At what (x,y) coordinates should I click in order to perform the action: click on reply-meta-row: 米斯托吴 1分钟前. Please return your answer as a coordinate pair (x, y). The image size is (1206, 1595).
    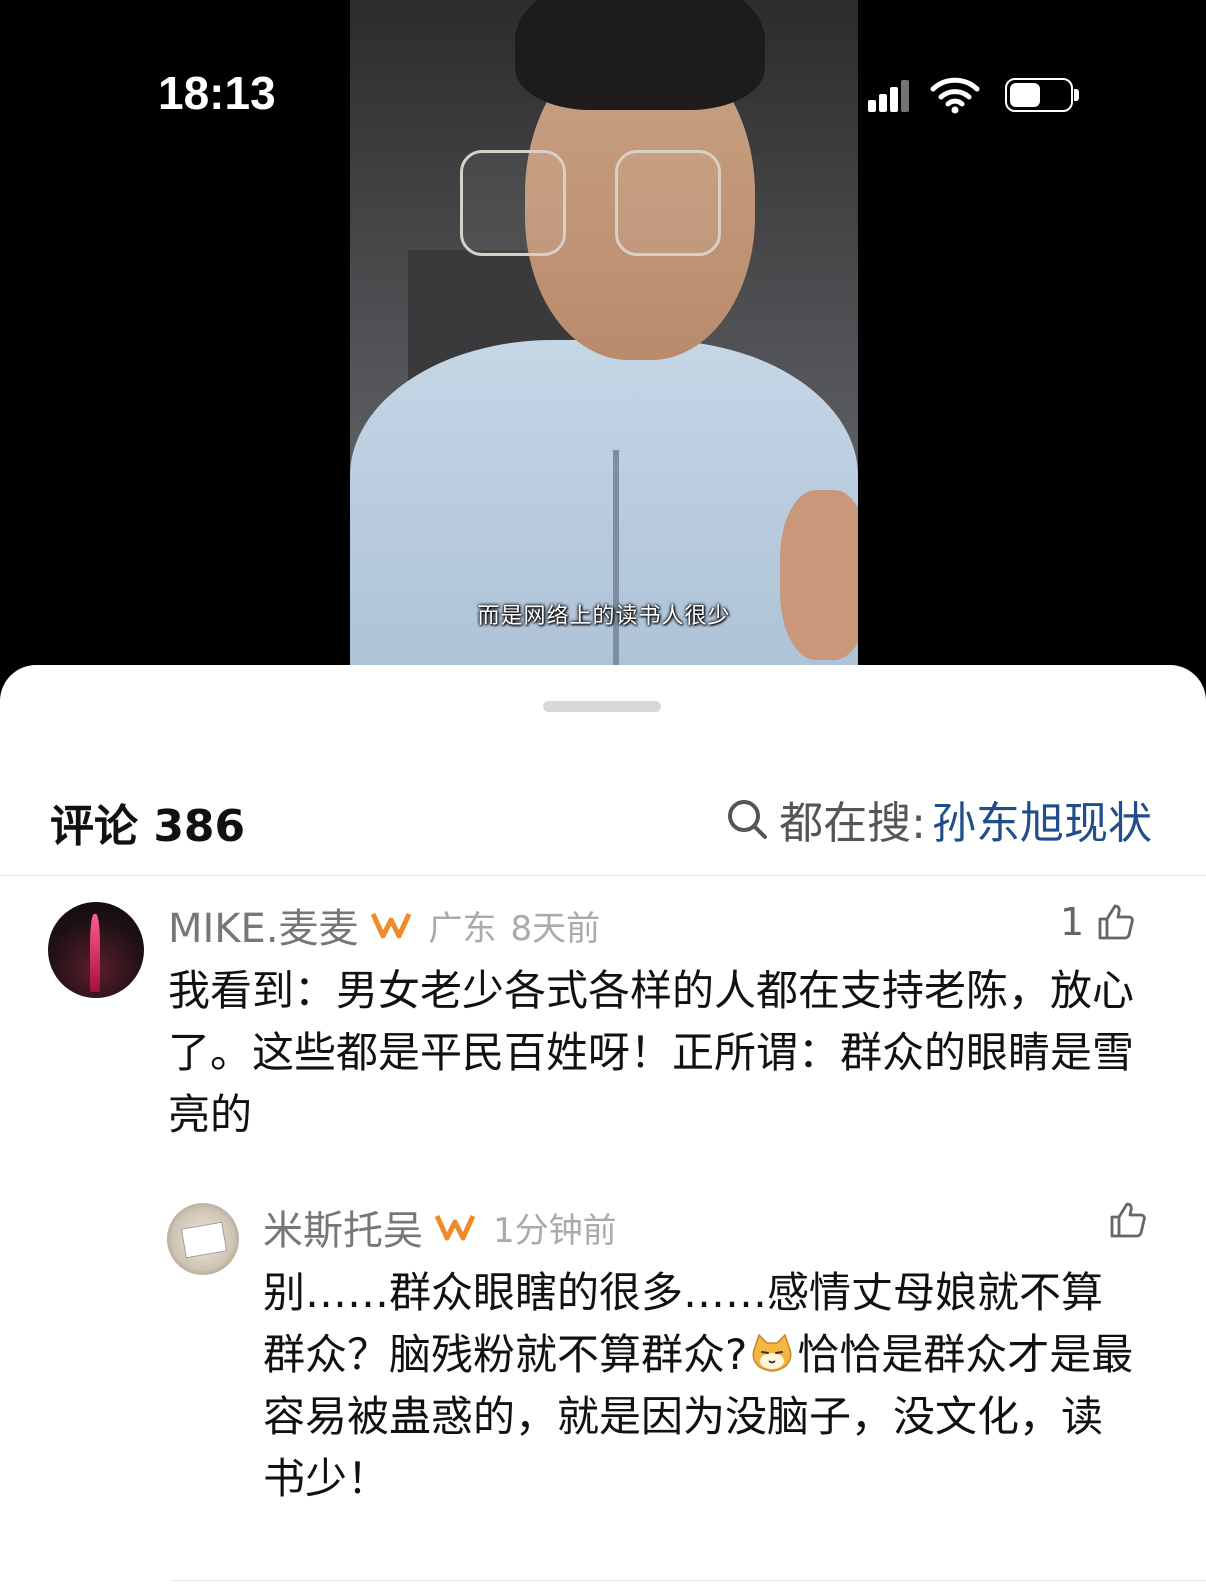
    Looking at the image, I should click on (440, 1227).